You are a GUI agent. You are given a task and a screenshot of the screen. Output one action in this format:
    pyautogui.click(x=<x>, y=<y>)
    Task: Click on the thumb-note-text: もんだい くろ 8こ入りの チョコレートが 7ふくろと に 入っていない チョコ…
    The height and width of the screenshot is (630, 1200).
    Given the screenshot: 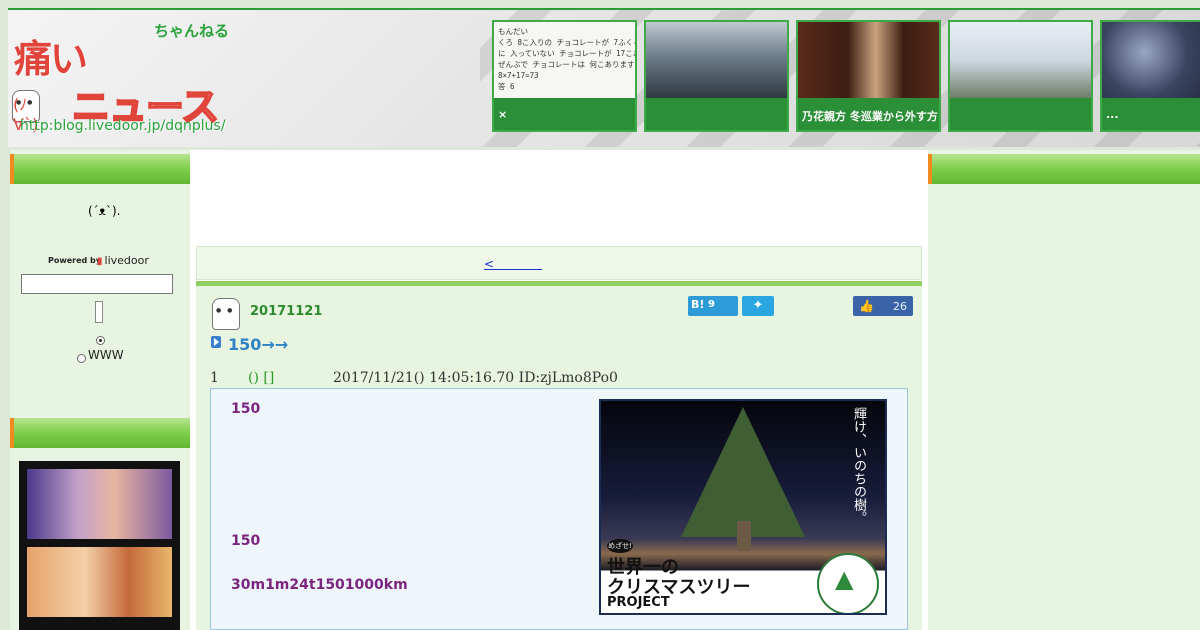 What is the action you would take?
    pyautogui.click(x=566, y=59)
    